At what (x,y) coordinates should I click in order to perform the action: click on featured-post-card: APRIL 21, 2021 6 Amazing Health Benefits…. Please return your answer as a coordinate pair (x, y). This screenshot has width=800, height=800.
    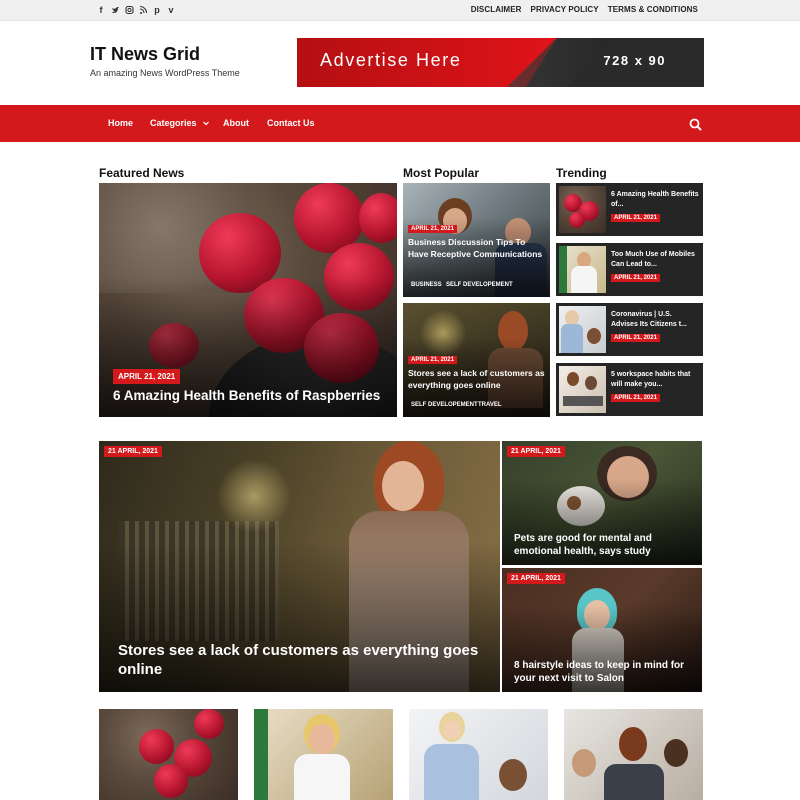
    Looking at the image, I should click on (248, 300).